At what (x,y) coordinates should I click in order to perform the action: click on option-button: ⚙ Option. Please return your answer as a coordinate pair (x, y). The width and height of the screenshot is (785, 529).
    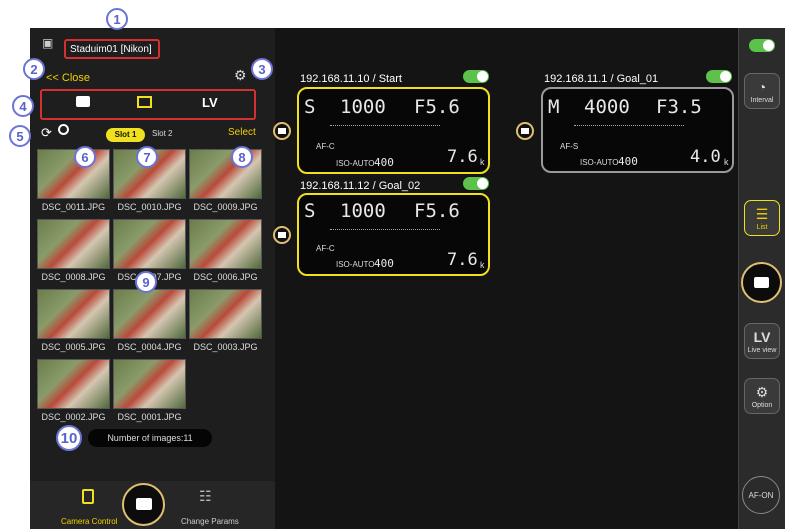
    Looking at the image, I should click on (762, 396).